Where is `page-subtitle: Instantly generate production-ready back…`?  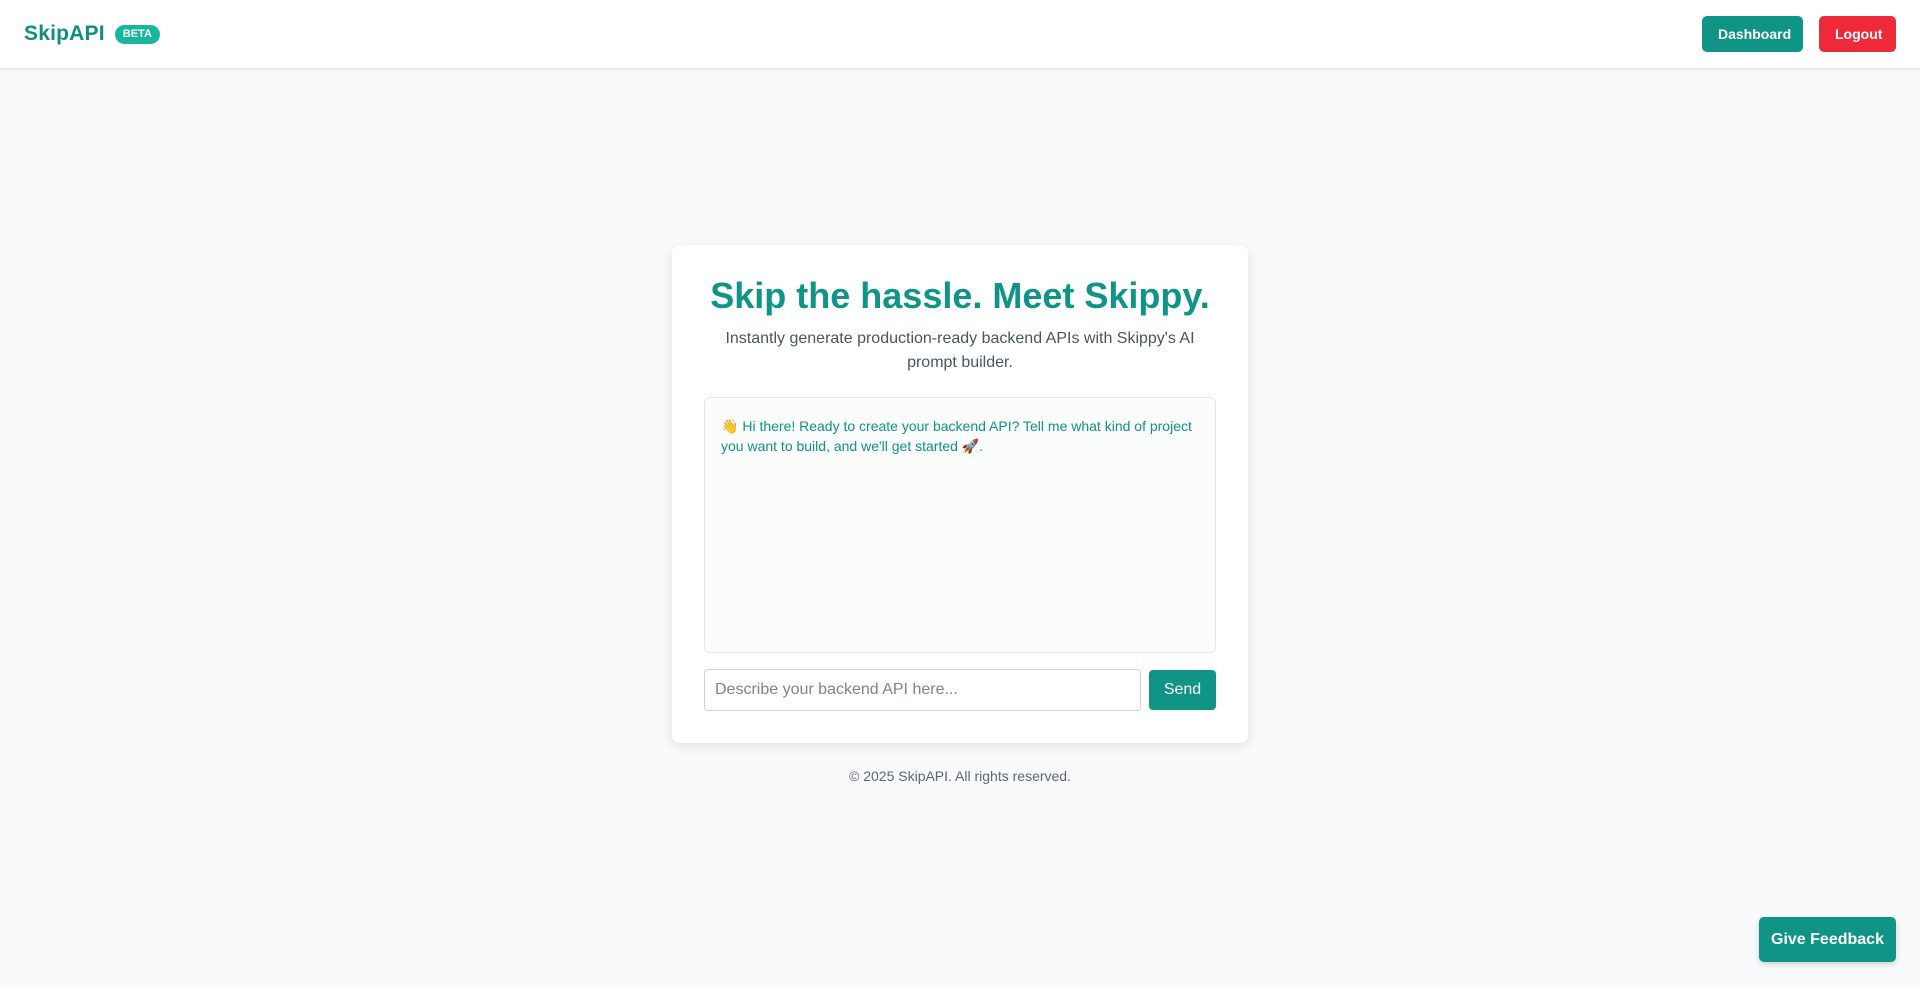
page-subtitle: Instantly generate production-ready back… is located at coordinates (960, 350).